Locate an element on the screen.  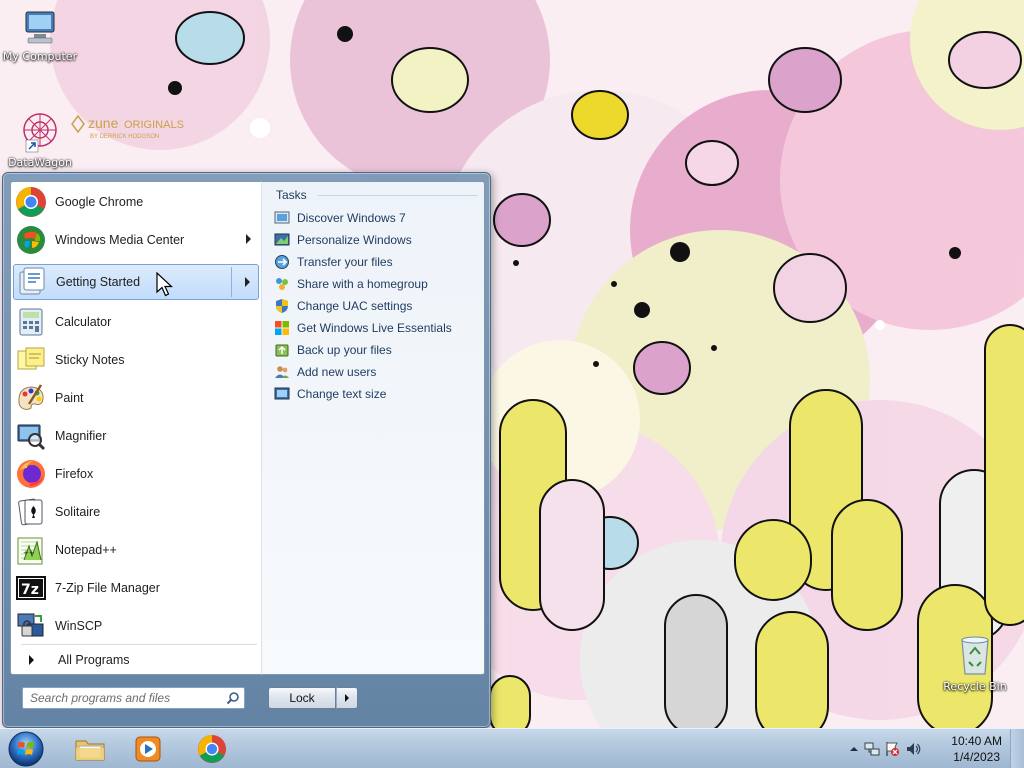
action-center-flag-icon is located at coordinates (892, 749).